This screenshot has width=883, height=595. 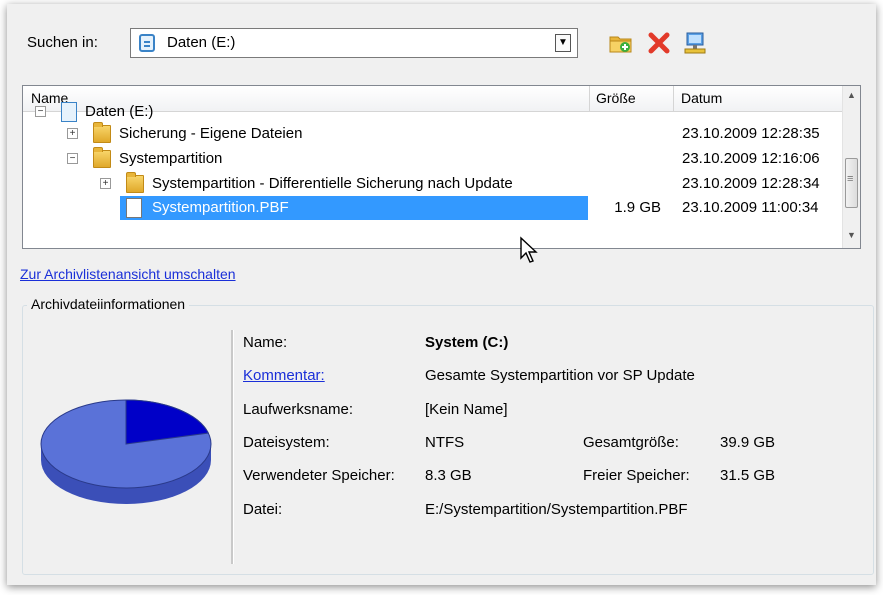 What do you see at coordinates (201, 42) in the screenshot?
I see `lookin-value: Daten (E:)` at bounding box center [201, 42].